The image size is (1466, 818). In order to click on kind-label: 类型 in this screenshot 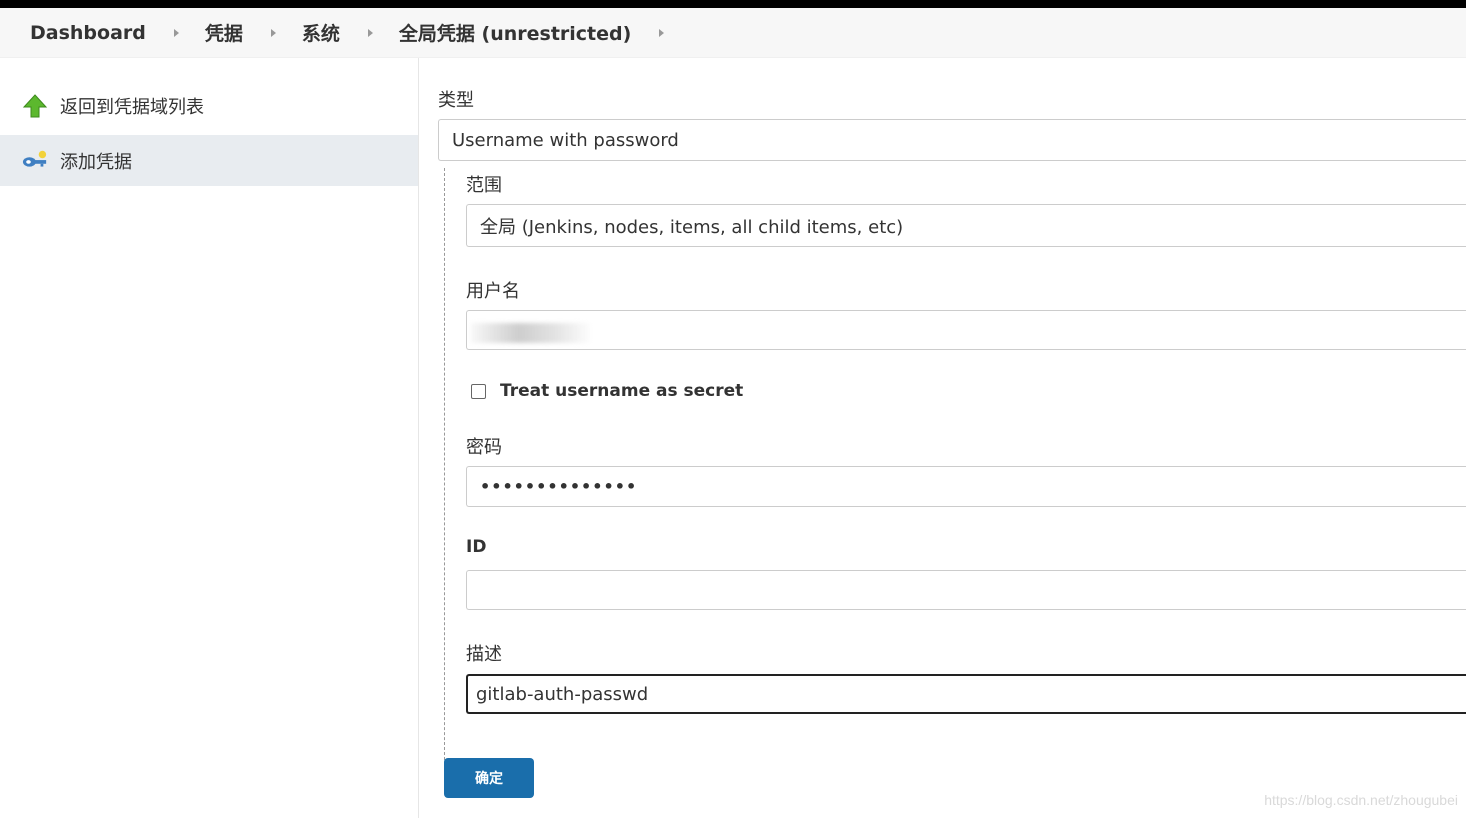, I will do `click(456, 100)`.